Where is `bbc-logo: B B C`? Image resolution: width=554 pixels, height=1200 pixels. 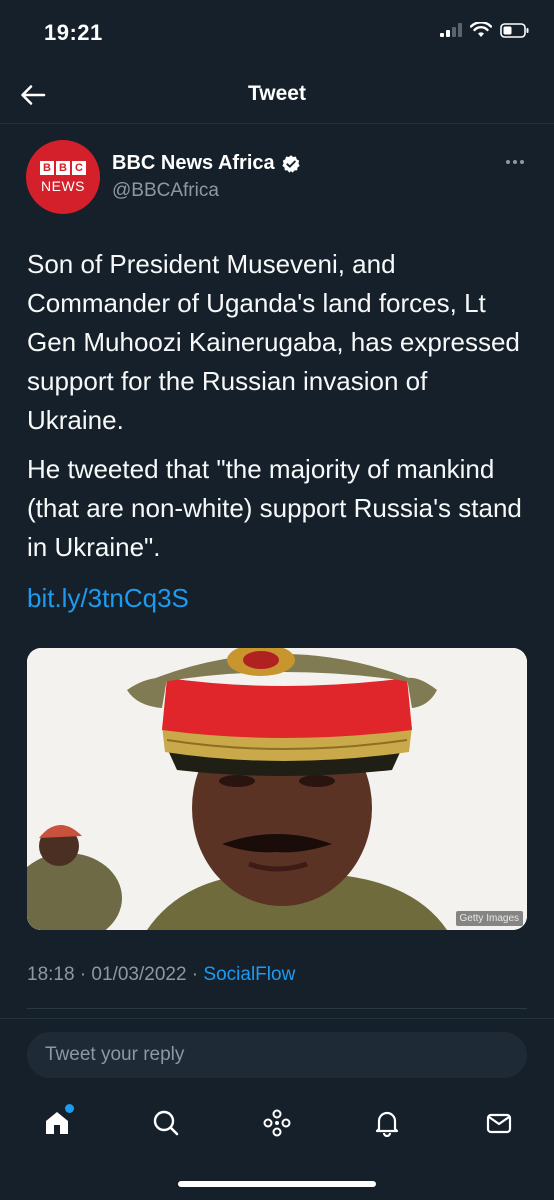
bbc-logo: B B C is located at coordinates (63, 167).